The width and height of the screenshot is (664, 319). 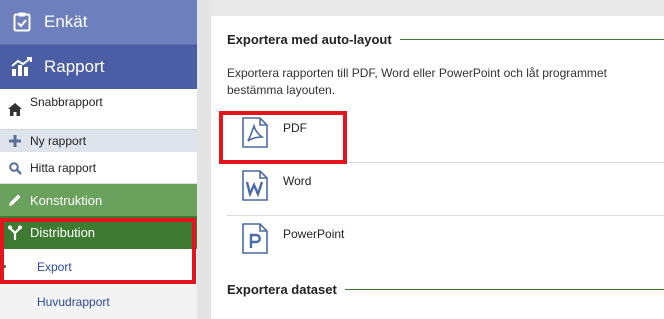 I want to click on nav-distribution-label: Distribution, so click(x=63, y=232).